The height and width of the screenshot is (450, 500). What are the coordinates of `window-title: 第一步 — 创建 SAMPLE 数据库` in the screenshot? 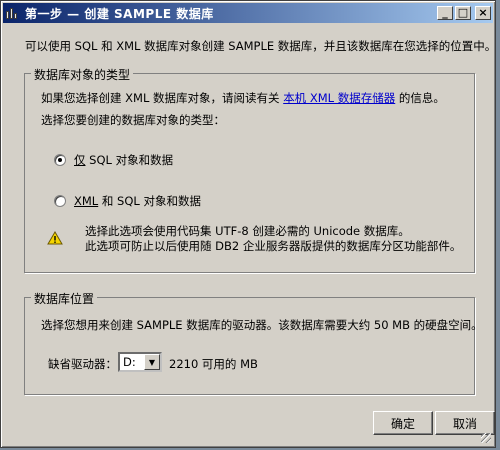 It's located at (119, 13).